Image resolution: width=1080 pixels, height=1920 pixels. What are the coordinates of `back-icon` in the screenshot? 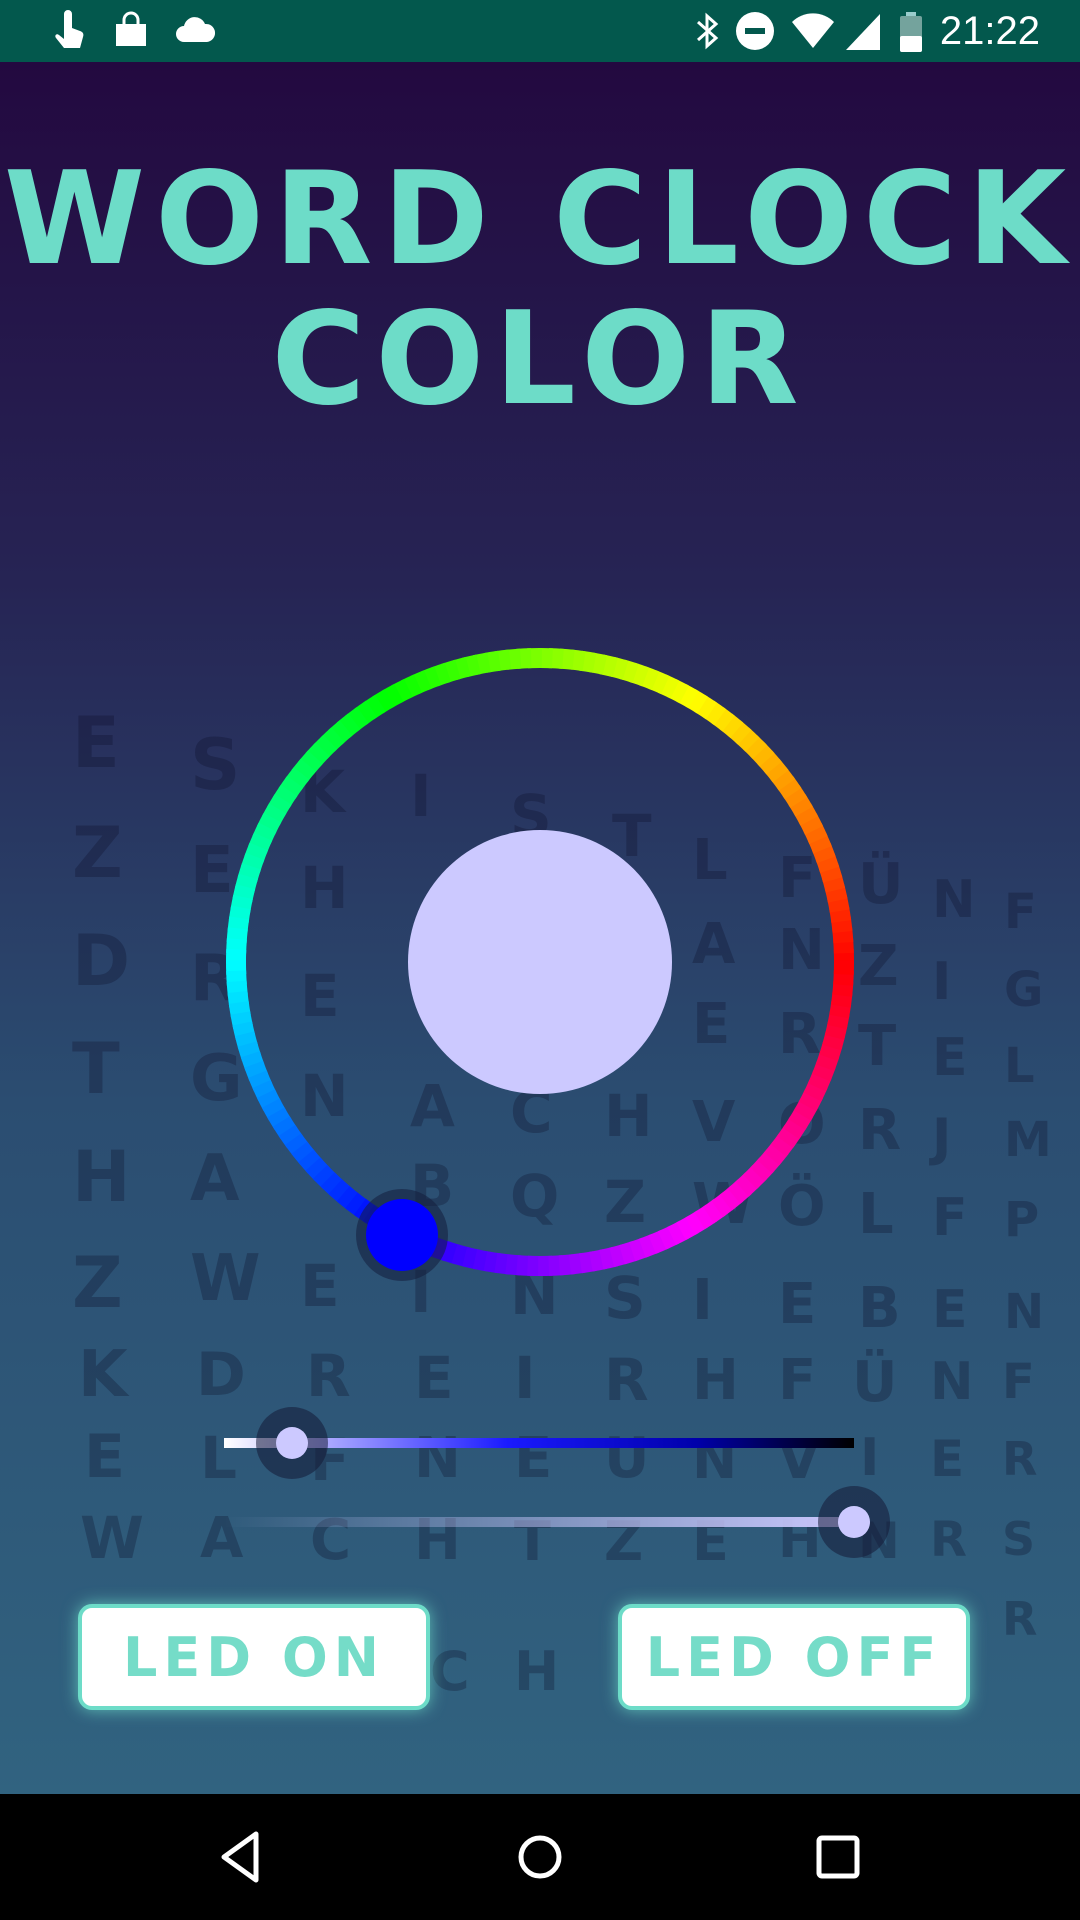 It's located at (241, 1857).